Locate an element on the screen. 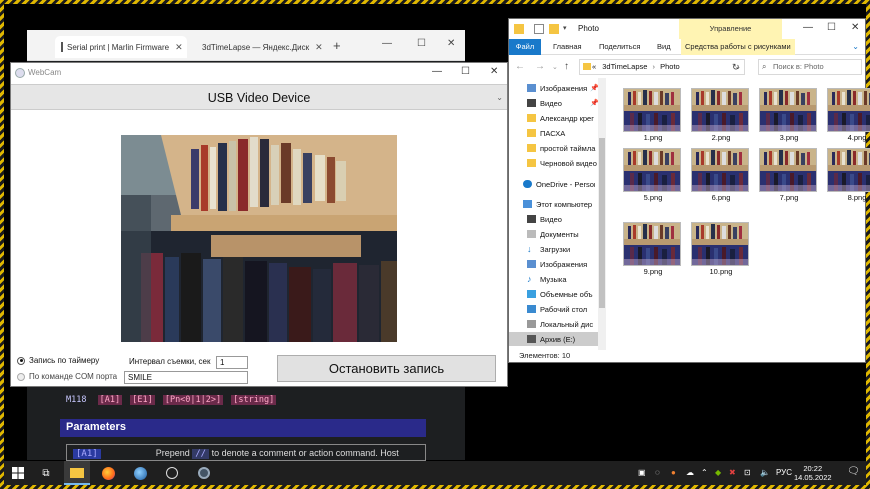  tab-picture-tools: Средства работы с рисунками is located at coordinates (738, 47).